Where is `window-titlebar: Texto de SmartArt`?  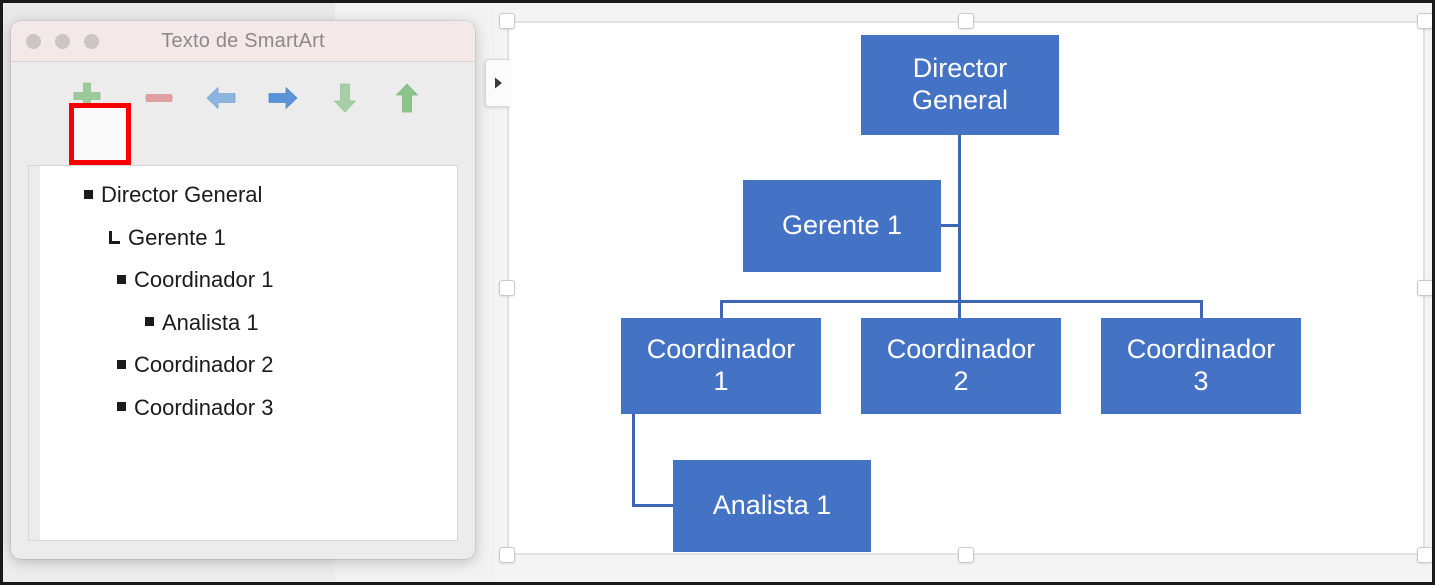 window-titlebar: Texto de SmartArt is located at coordinates (243, 41).